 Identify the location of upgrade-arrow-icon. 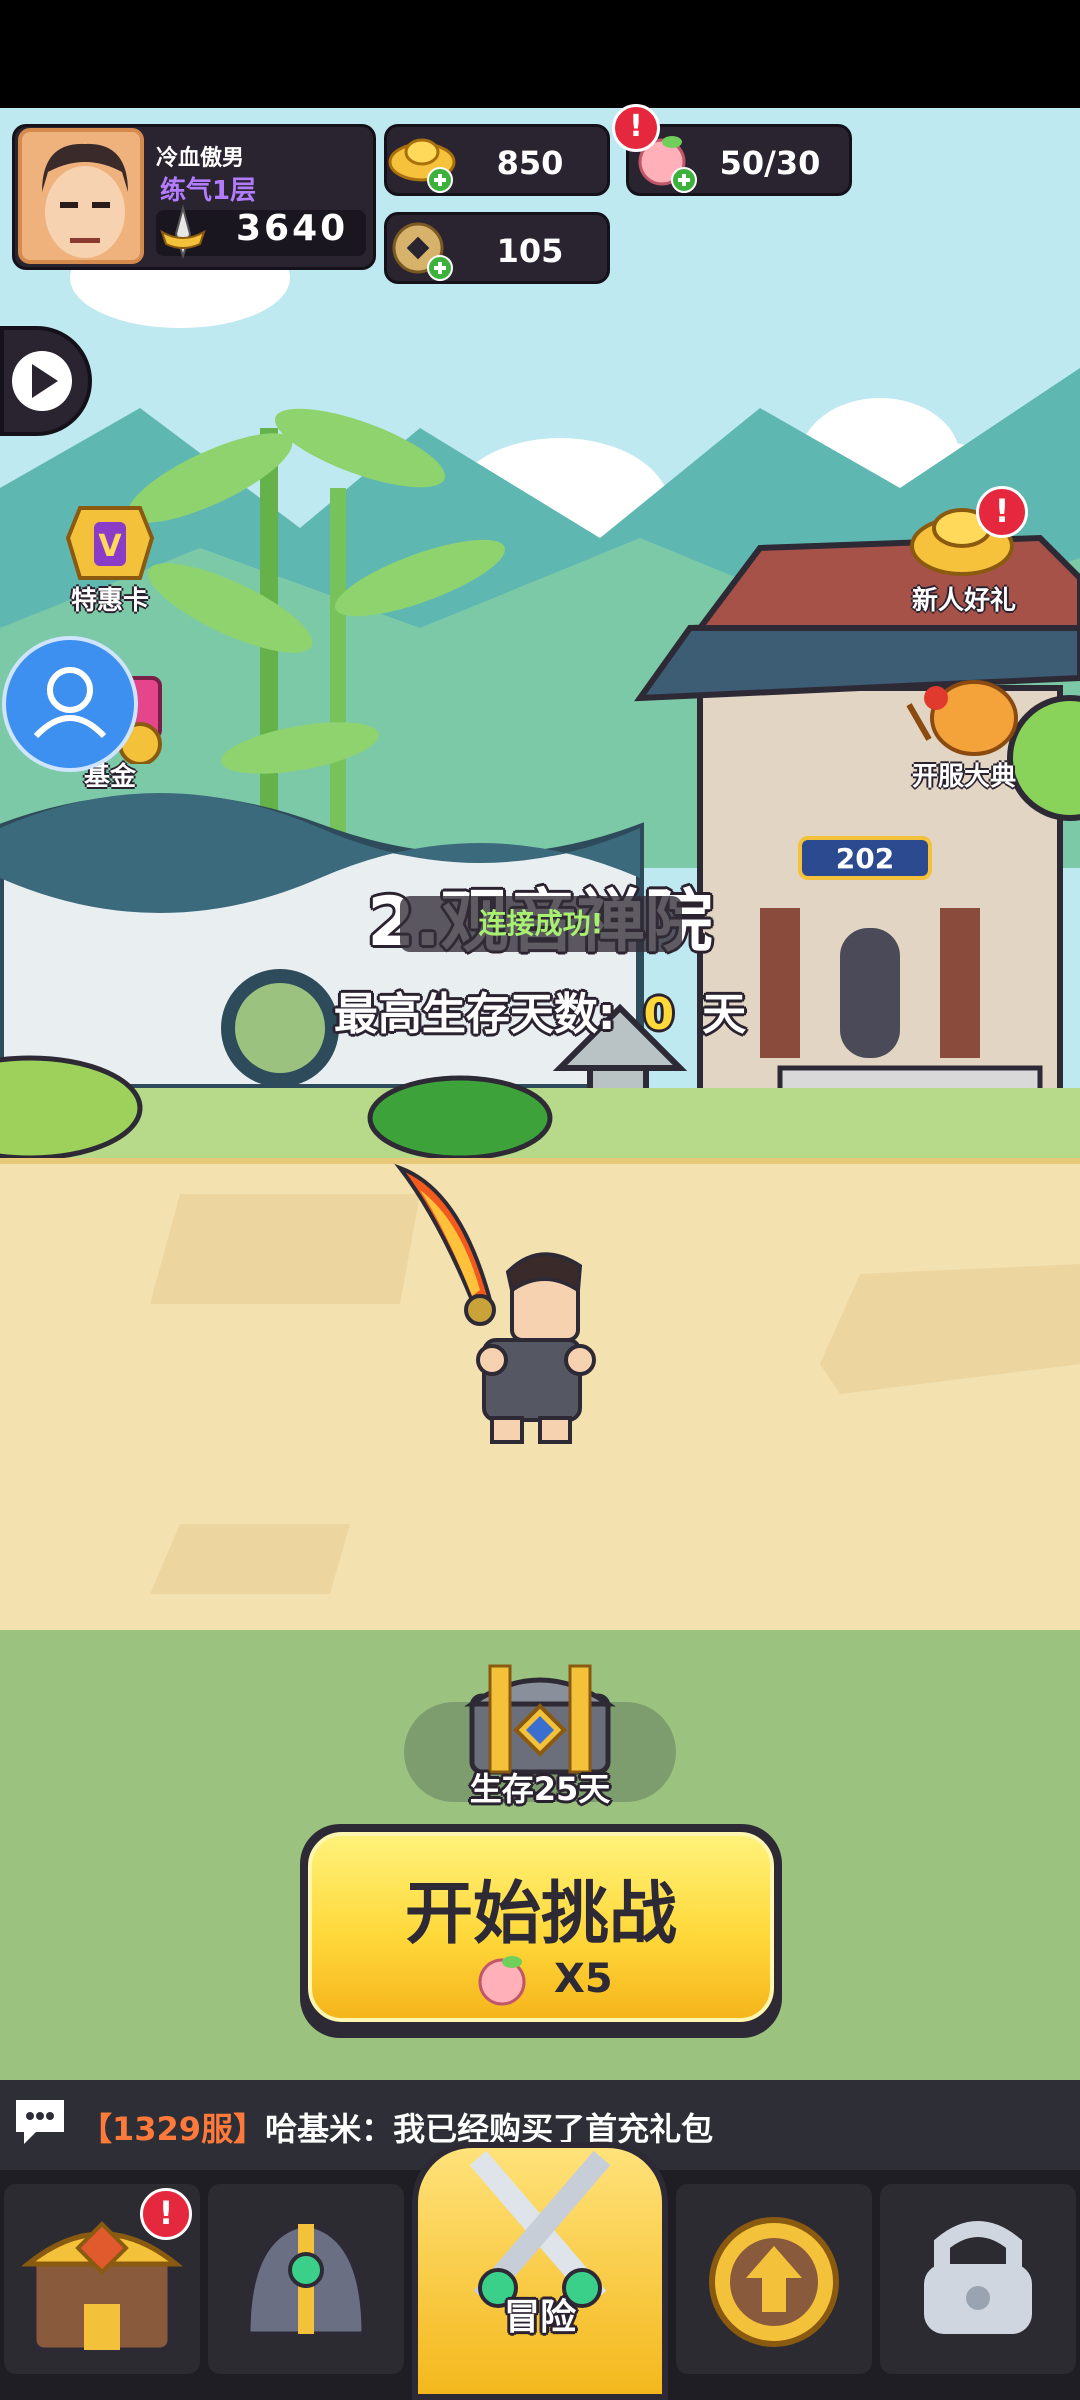
(774, 2282).